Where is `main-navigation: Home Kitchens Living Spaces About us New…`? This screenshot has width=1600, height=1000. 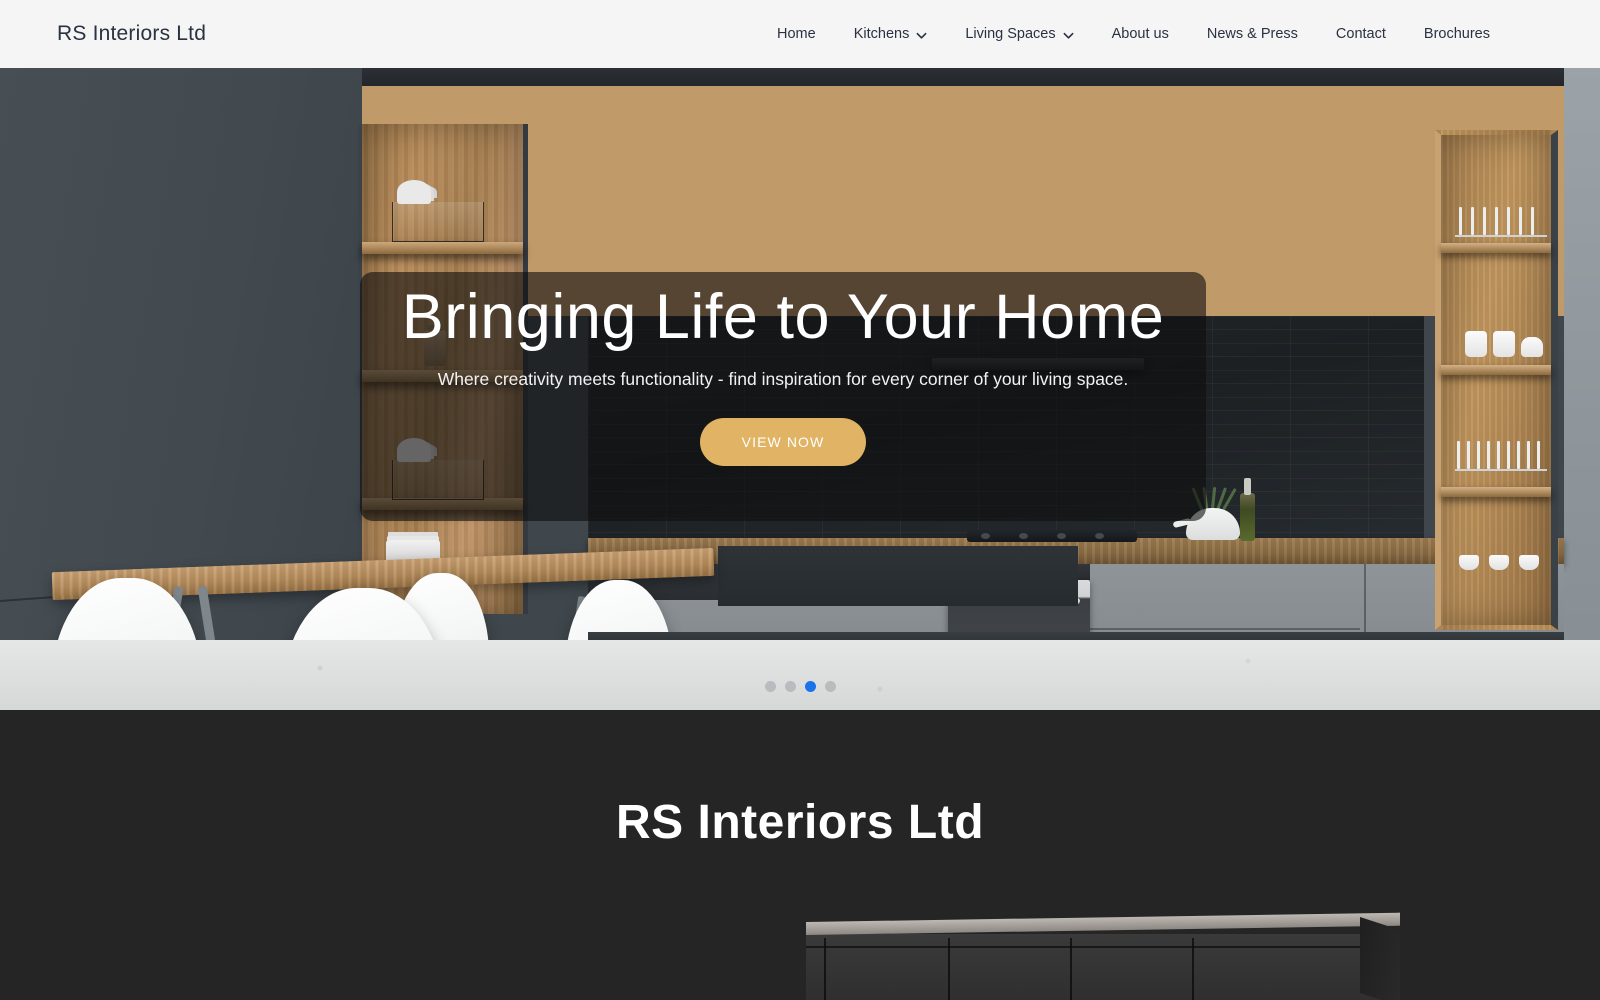
main-navigation: Home Kitchens Living Spaces About us New… is located at coordinates (1124, 34).